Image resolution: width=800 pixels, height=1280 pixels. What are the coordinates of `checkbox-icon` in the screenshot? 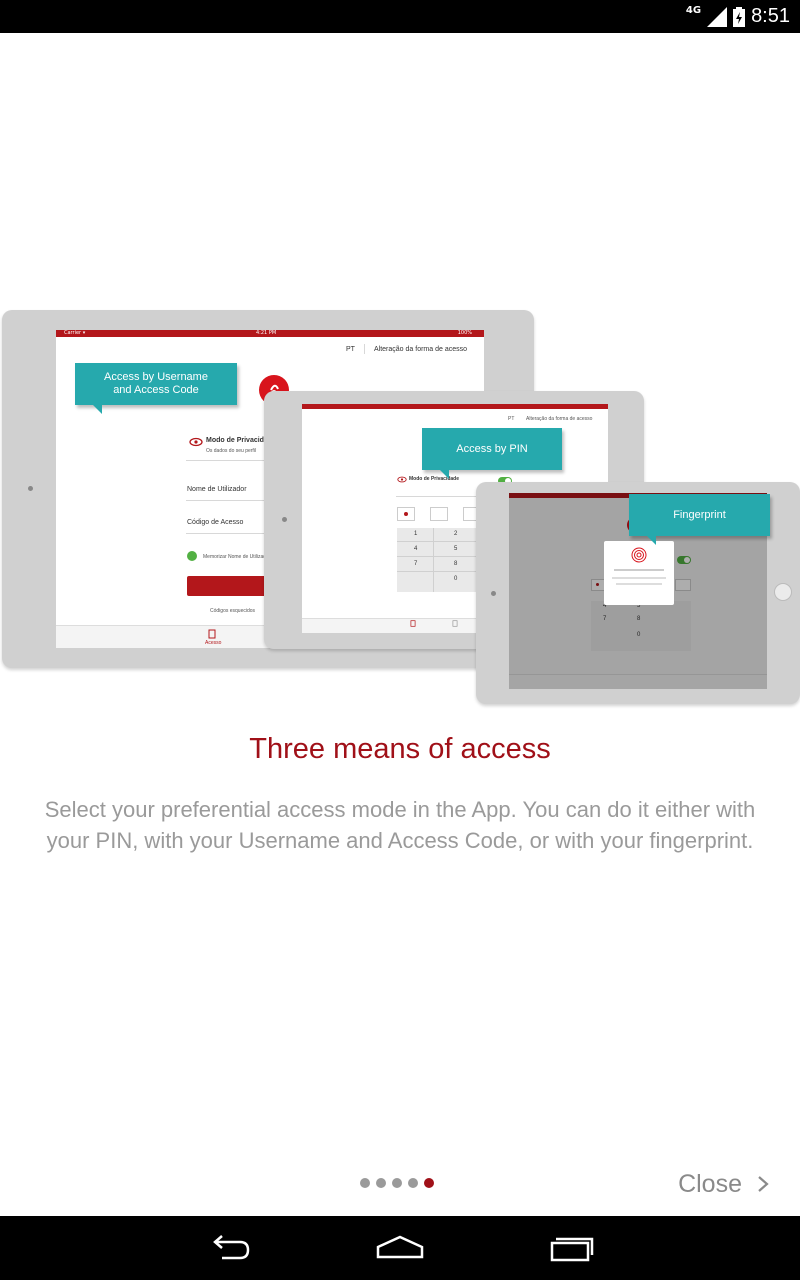 It's located at (192, 556).